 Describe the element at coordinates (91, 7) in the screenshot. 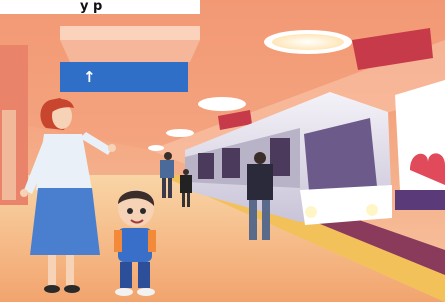

I see `heading-text: y p` at that location.